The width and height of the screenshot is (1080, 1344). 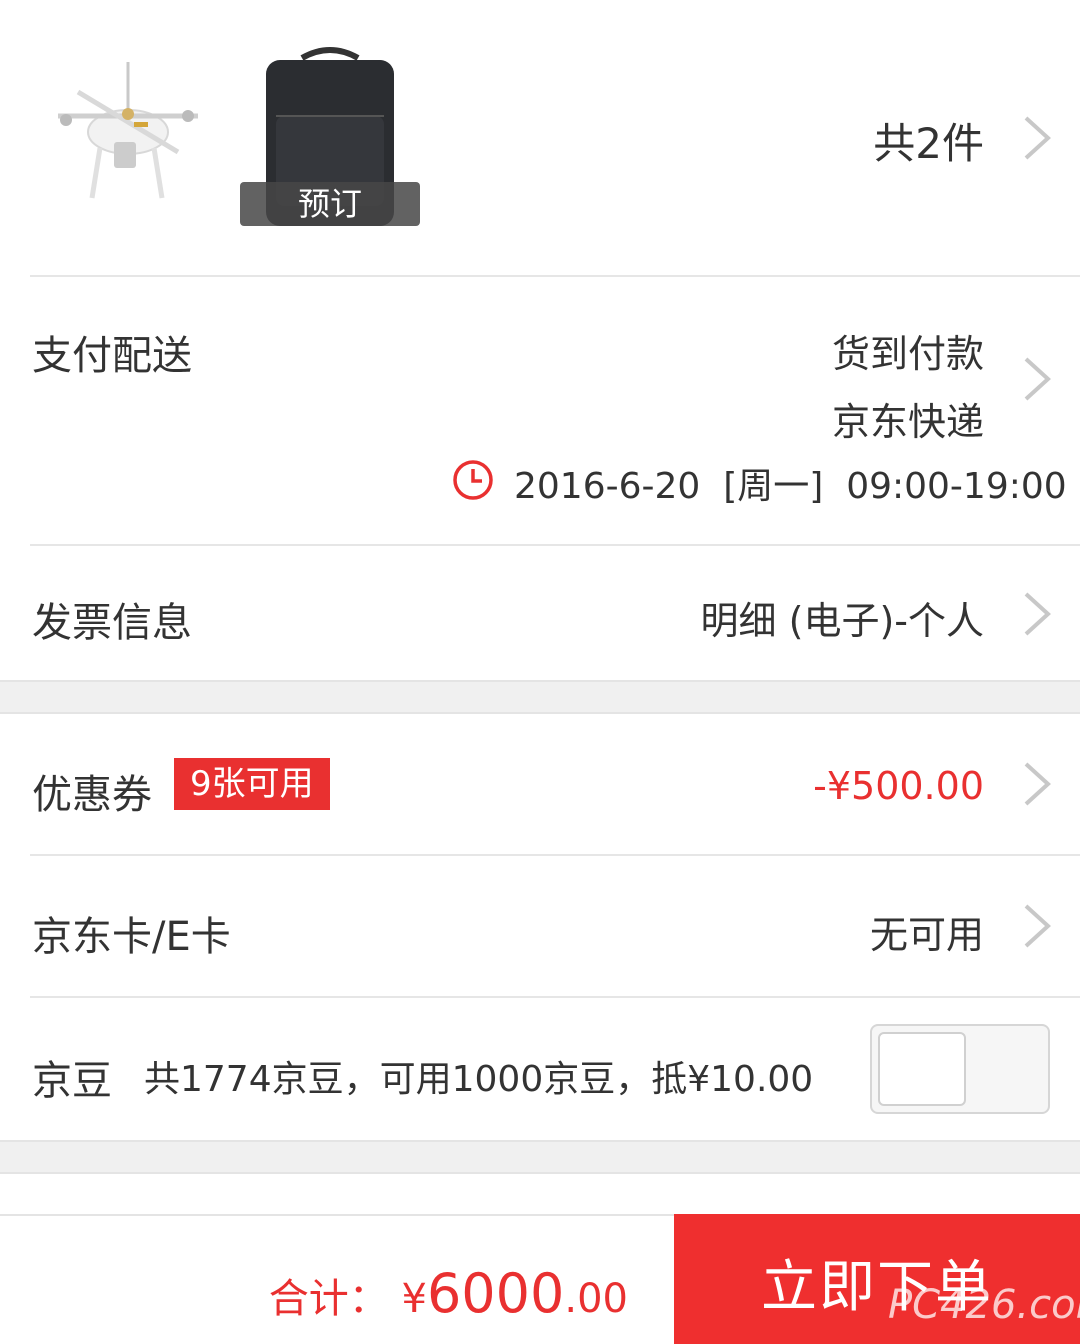 What do you see at coordinates (128, 132) in the screenshot?
I see `drone-thumbnail` at bounding box center [128, 132].